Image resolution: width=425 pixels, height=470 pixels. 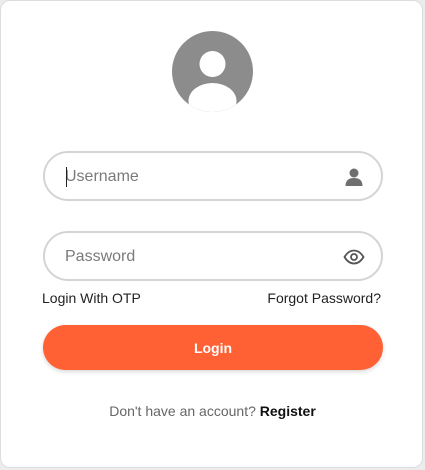 What do you see at coordinates (324, 298) in the screenshot?
I see `forgot-password-link: Forgot Password?` at bounding box center [324, 298].